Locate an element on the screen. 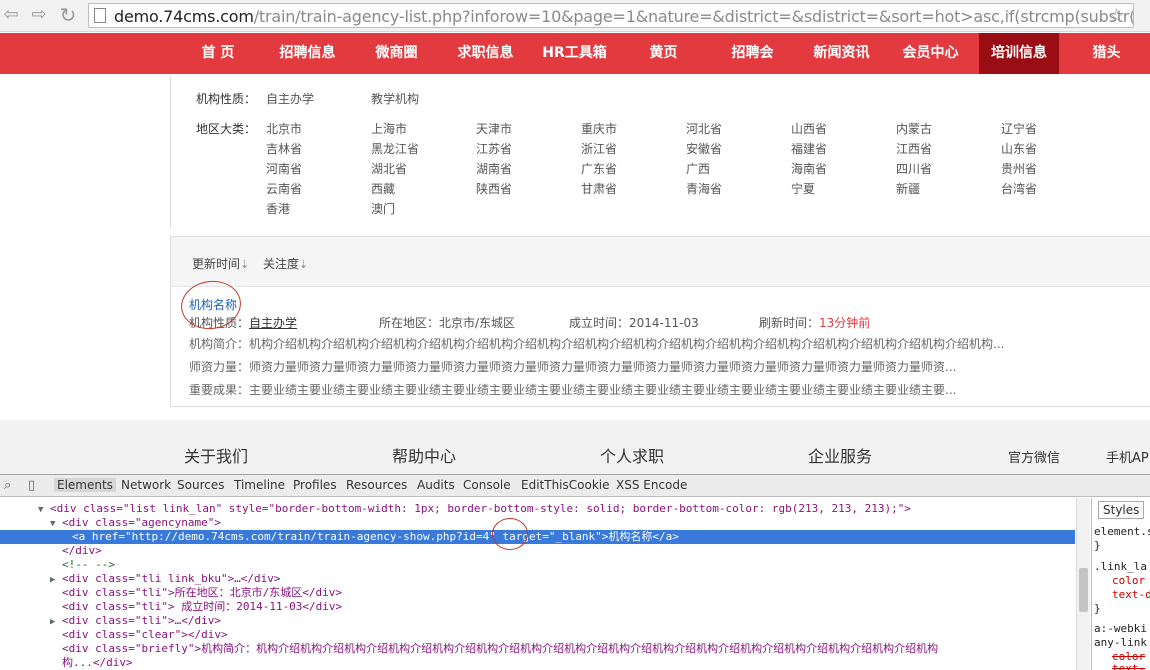  district-option: 吉林省 is located at coordinates (284, 148).